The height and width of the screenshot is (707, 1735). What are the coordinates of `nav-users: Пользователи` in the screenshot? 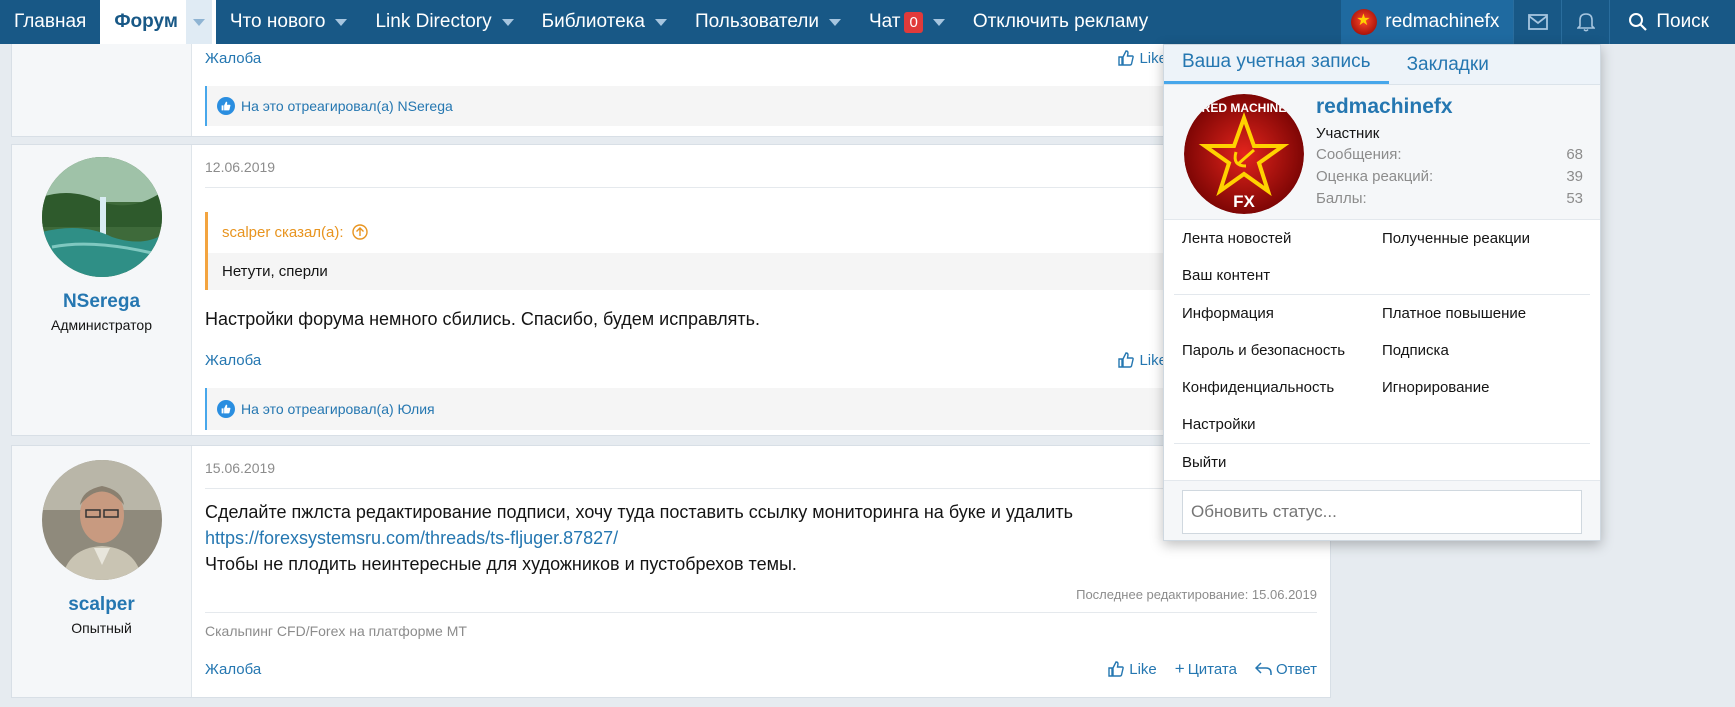 It's located at (768, 22).